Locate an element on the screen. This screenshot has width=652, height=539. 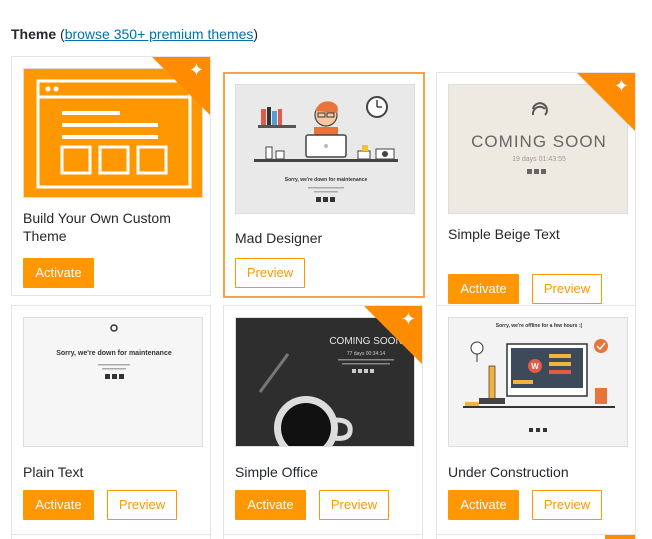
theme-title: Theme is located at coordinates (34, 34).